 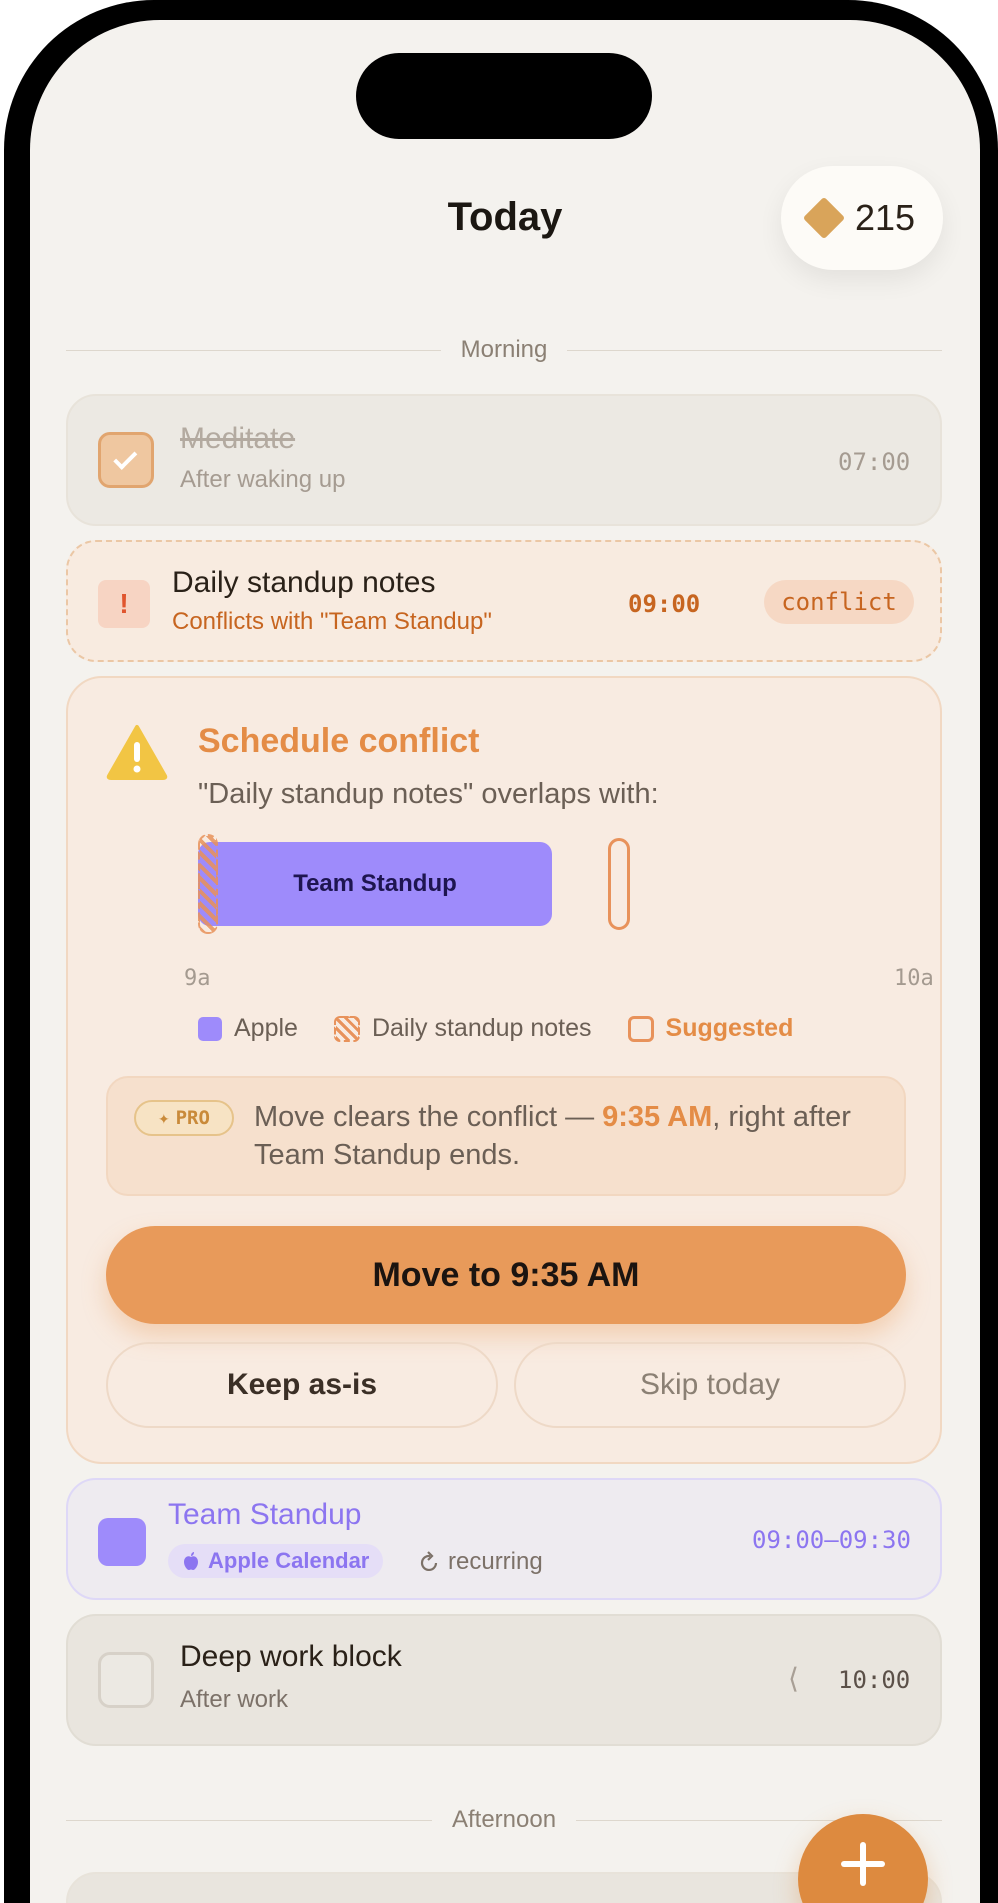 I want to click on calendar-source-label: Apple Calendar, so click(x=289, y=1560).